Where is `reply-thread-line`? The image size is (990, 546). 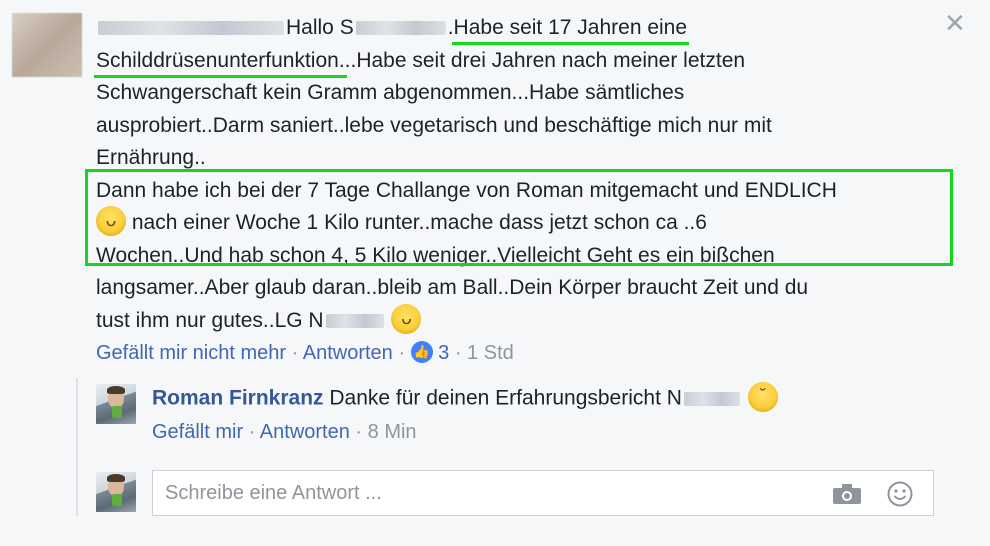
reply-thread-line is located at coordinates (77, 447).